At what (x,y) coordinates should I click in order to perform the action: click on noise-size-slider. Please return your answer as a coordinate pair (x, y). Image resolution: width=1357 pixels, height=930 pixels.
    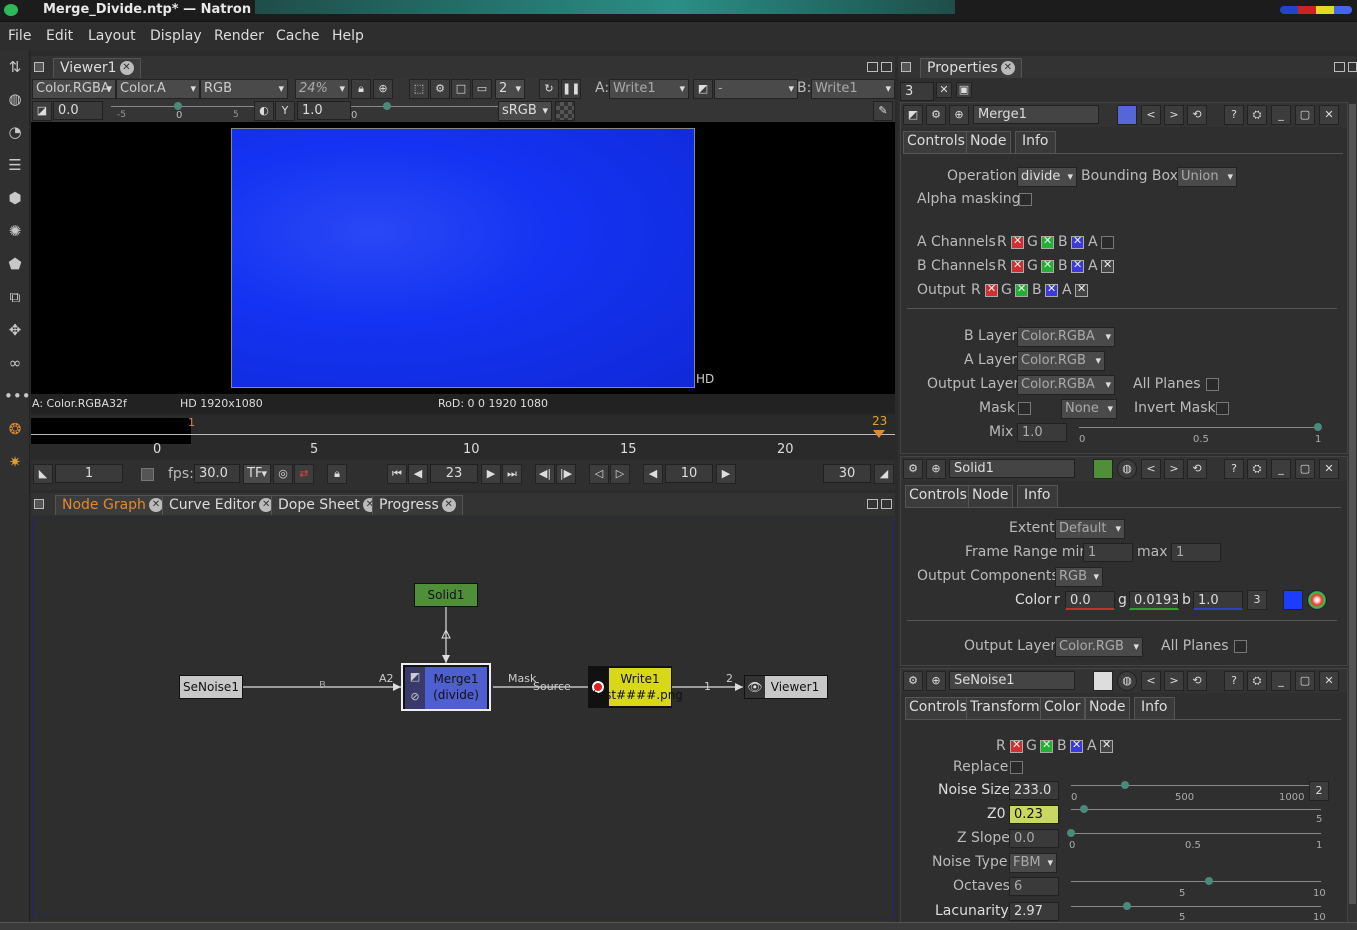
    Looking at the image, I should click on (1191, 785).